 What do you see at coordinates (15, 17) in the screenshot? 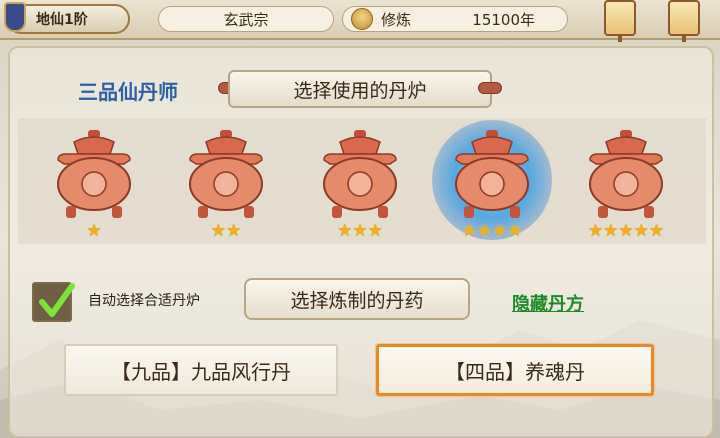
I see `rank-emblem-icon` at bounding box center [15, 17].